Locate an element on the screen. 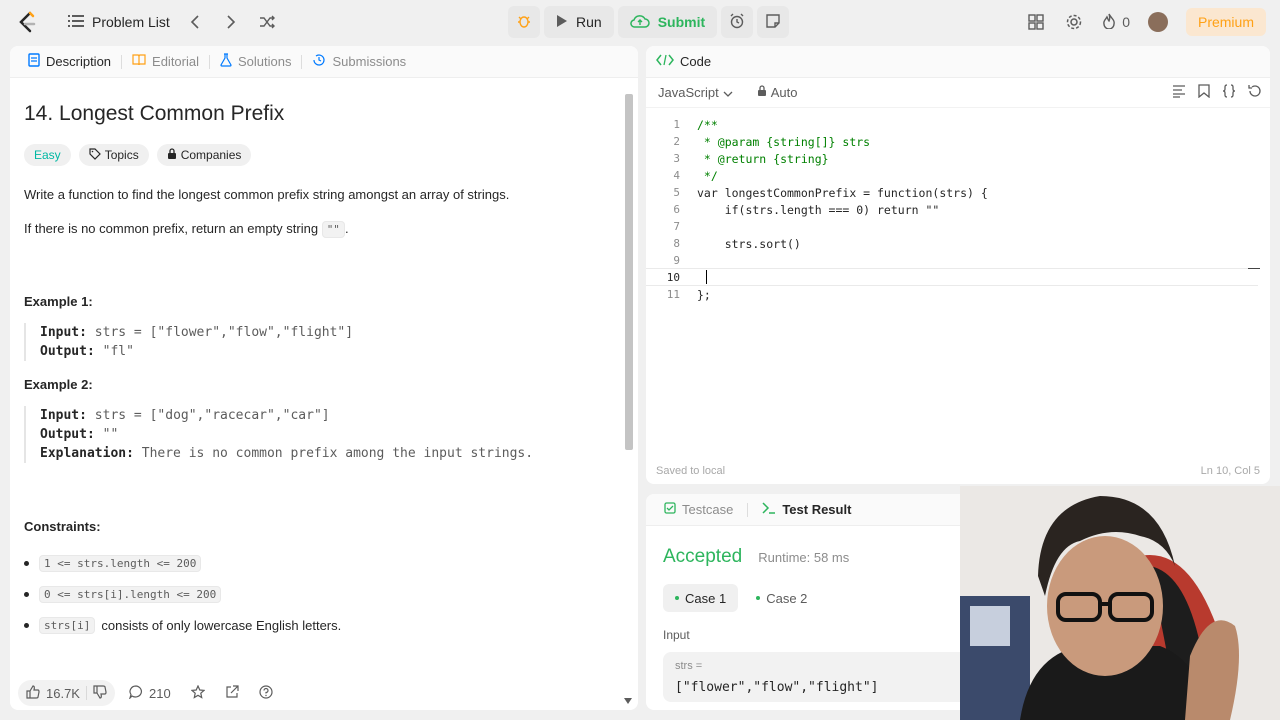 The image size is (1280, 720). run-button: Run is located at coordinates (579, 22).